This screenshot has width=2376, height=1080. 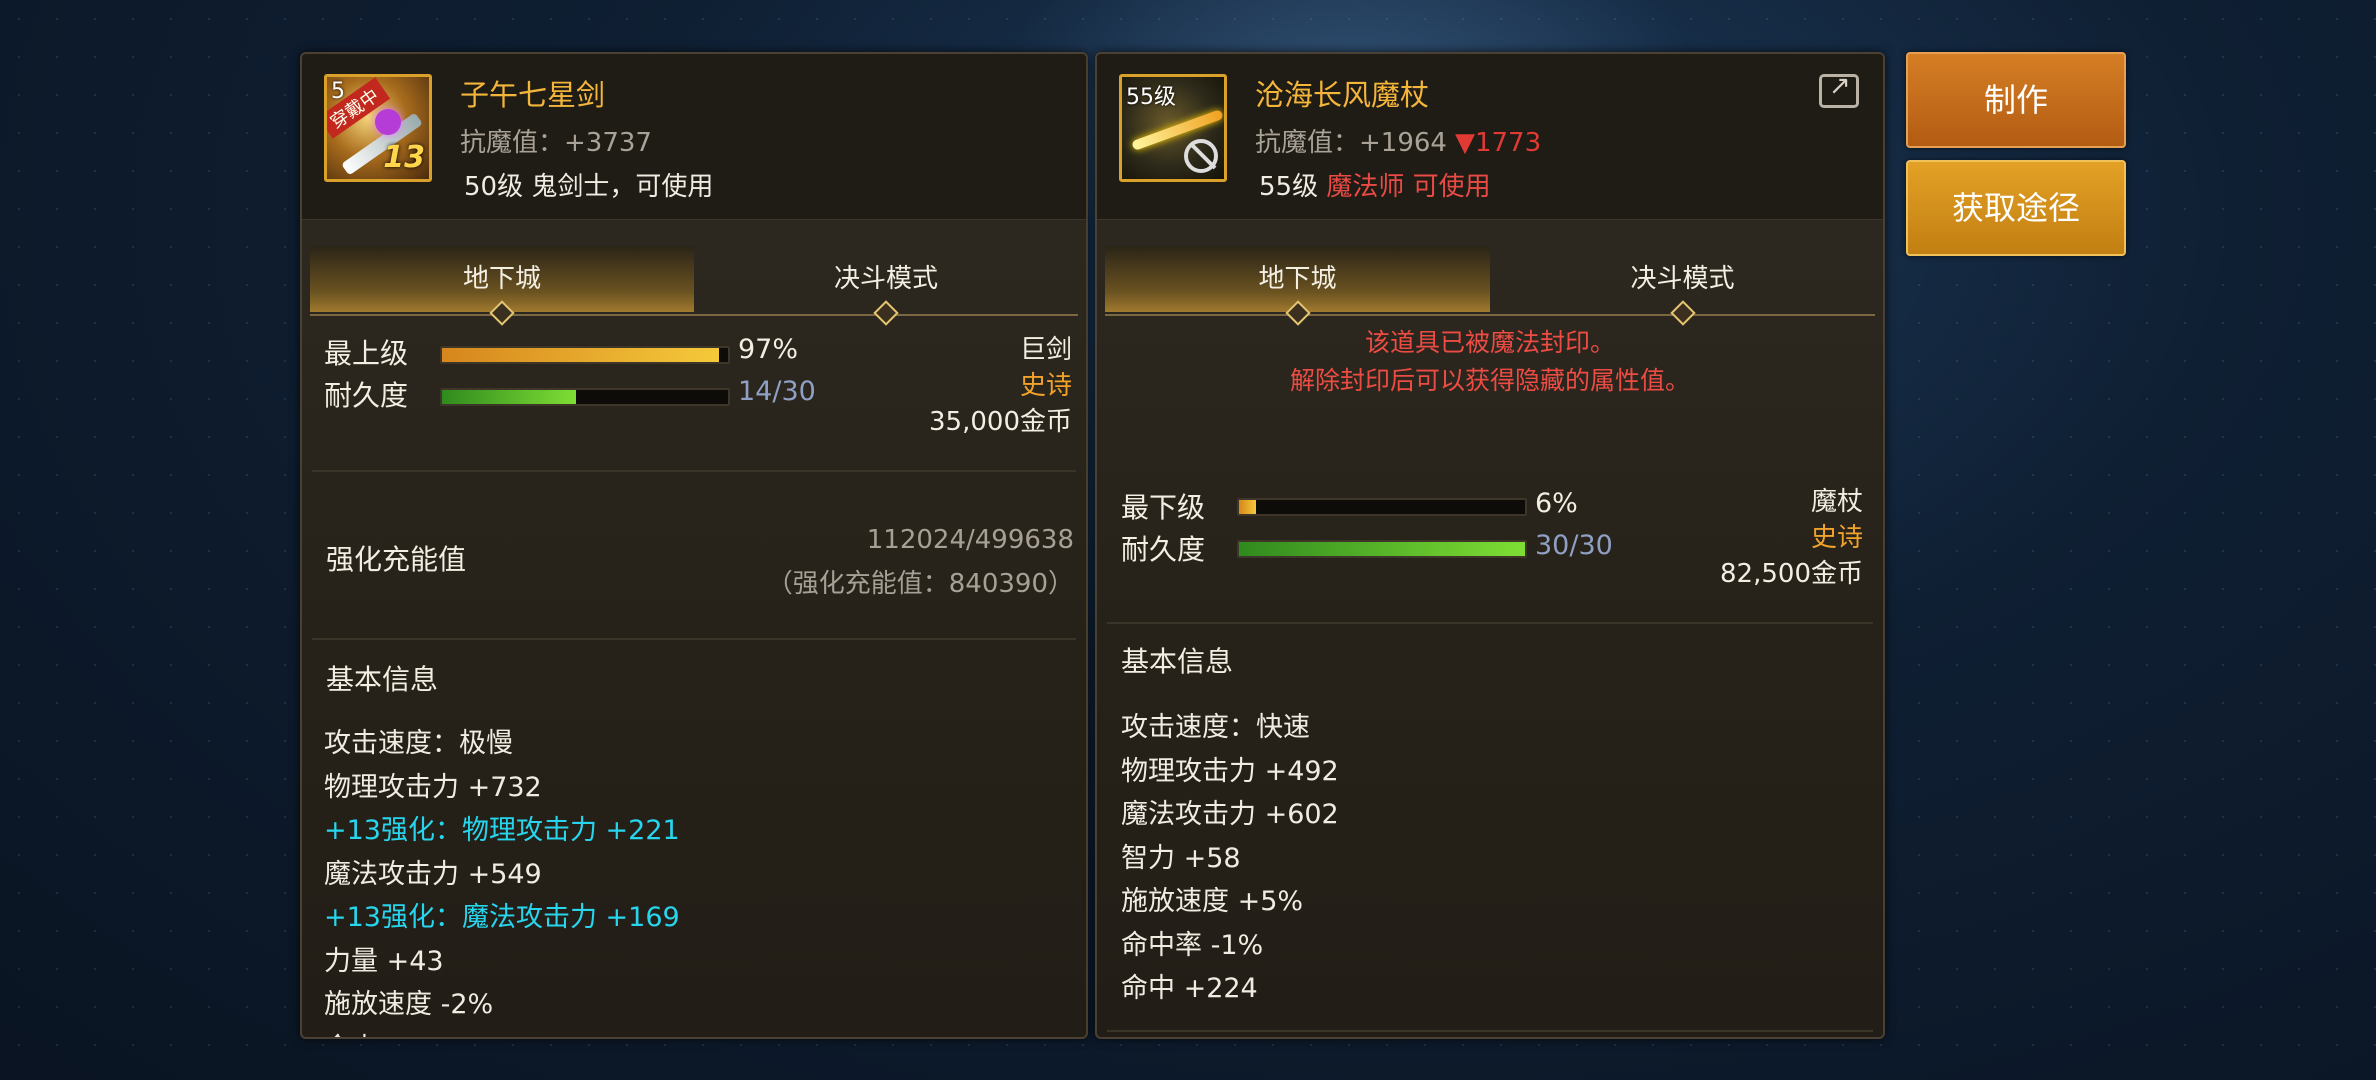 What do you see at coordinates (384, 961) in the screenshot?
I see `stat-line: 力量 +43` at bounding box center [384, 961].